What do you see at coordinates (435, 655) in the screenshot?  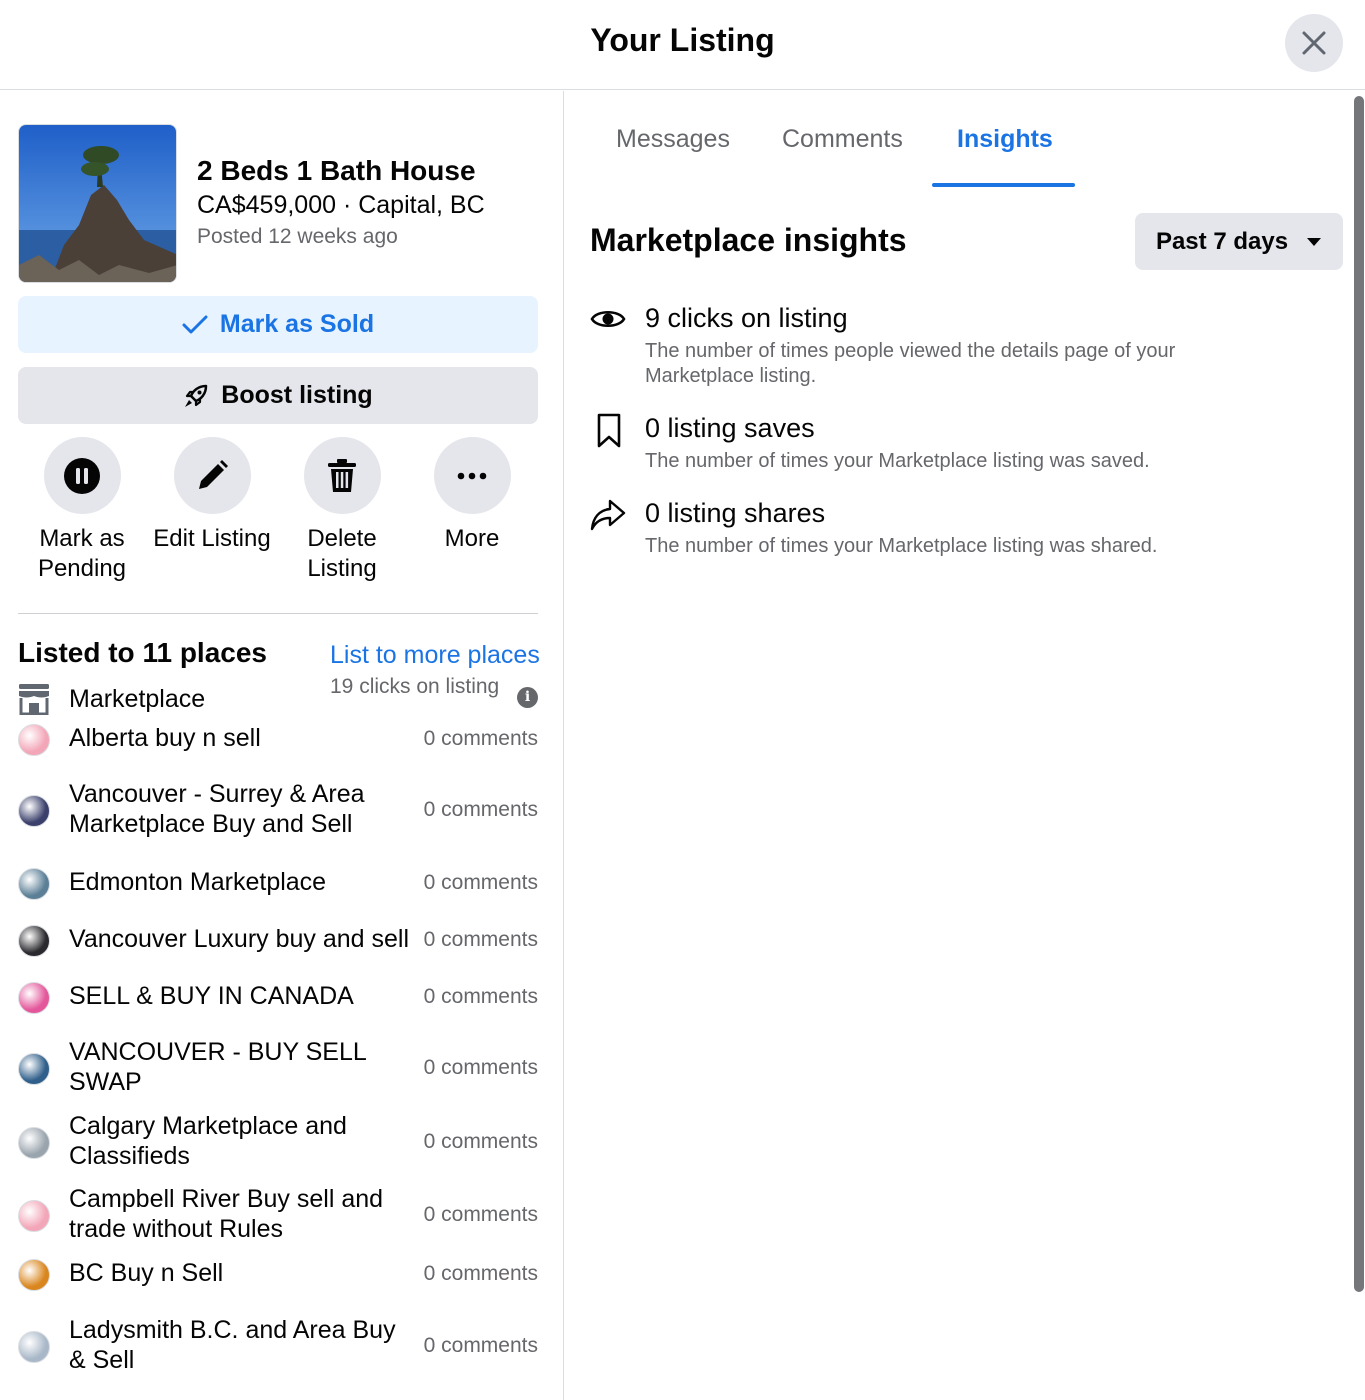 I see `list-to-more-places-link: List to more places` at bounding box center [435, 655].